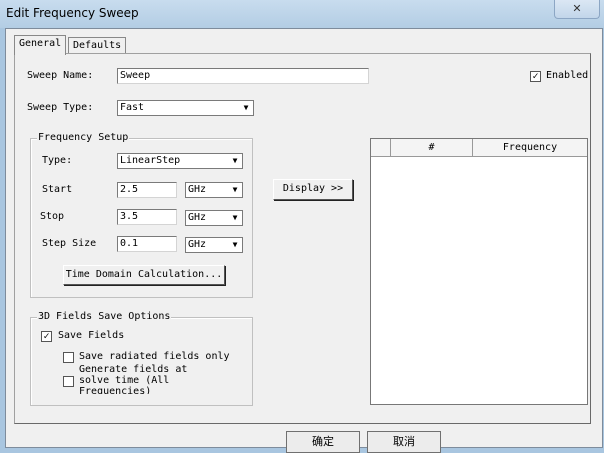  I want to click on close-icon: ✕, so click(577, 8).